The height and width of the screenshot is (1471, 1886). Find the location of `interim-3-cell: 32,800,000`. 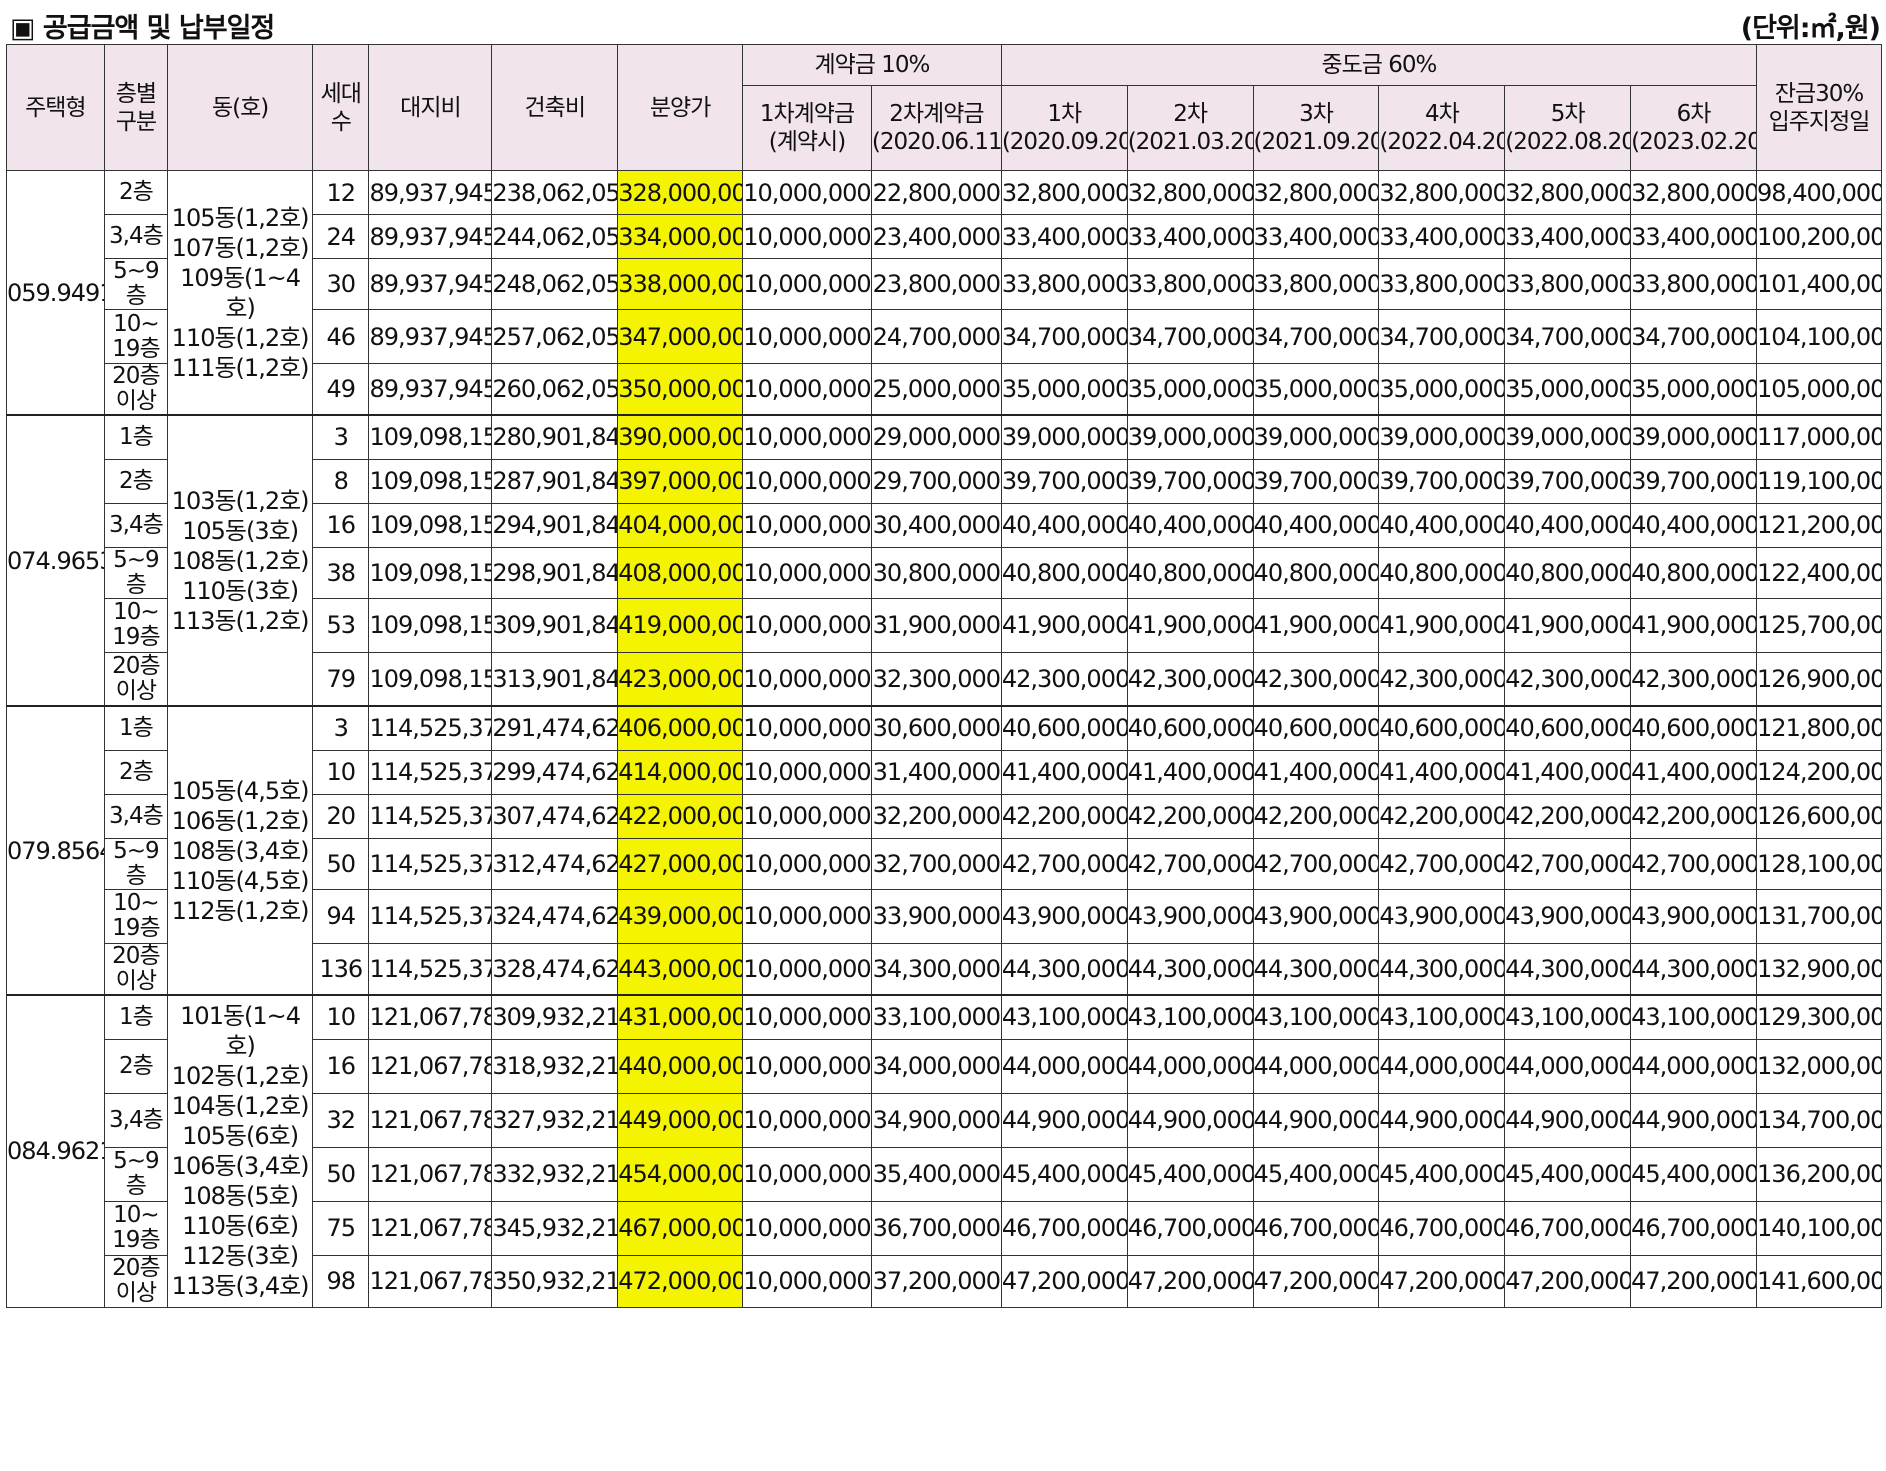

interim-3-cell: 32,800,000 is located at coordinates (1316, 192).